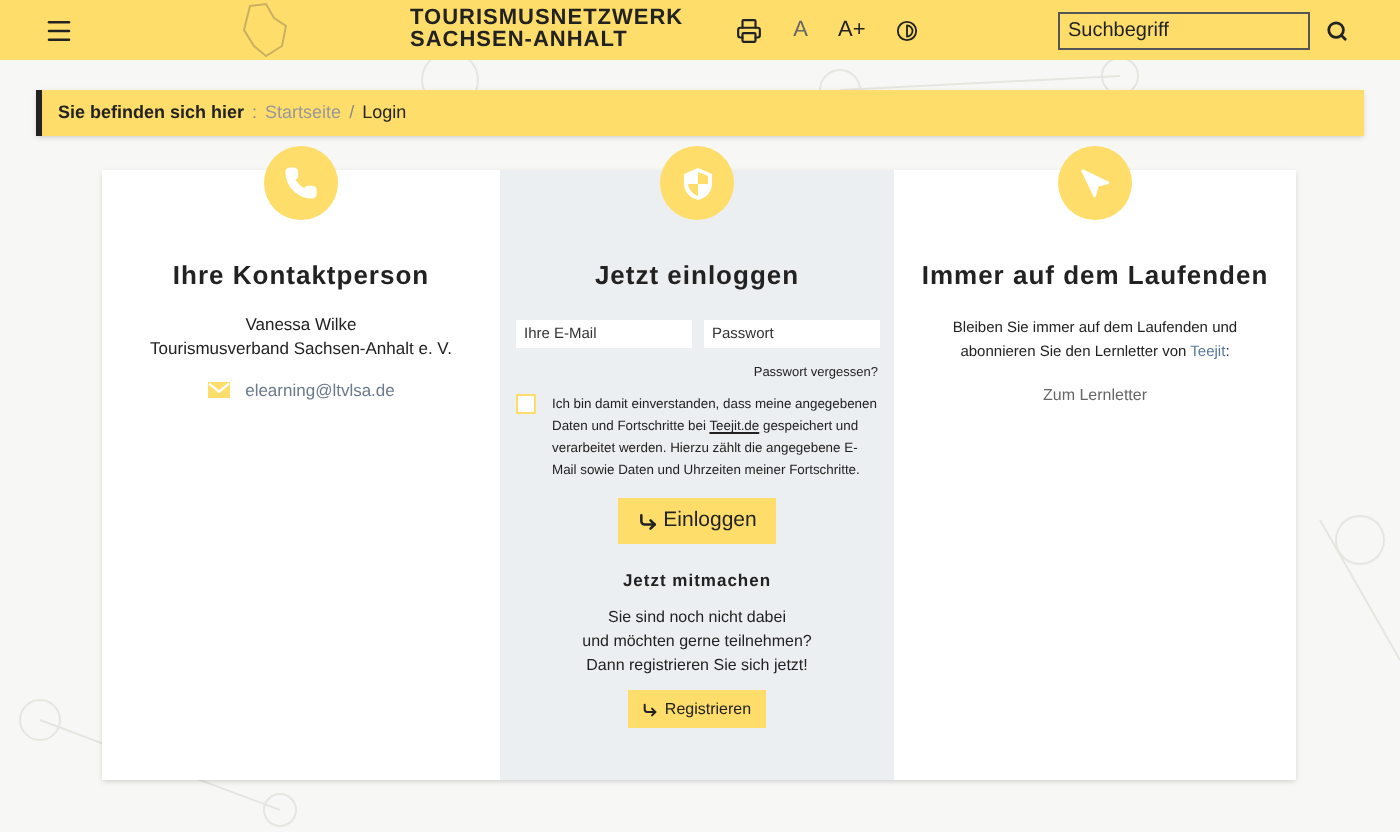  What do you see at coordinates (151, 112) in the screenshot?
I see `breadcrumb-label: Sie befinden sich hier` at bounding box center [151, 112].